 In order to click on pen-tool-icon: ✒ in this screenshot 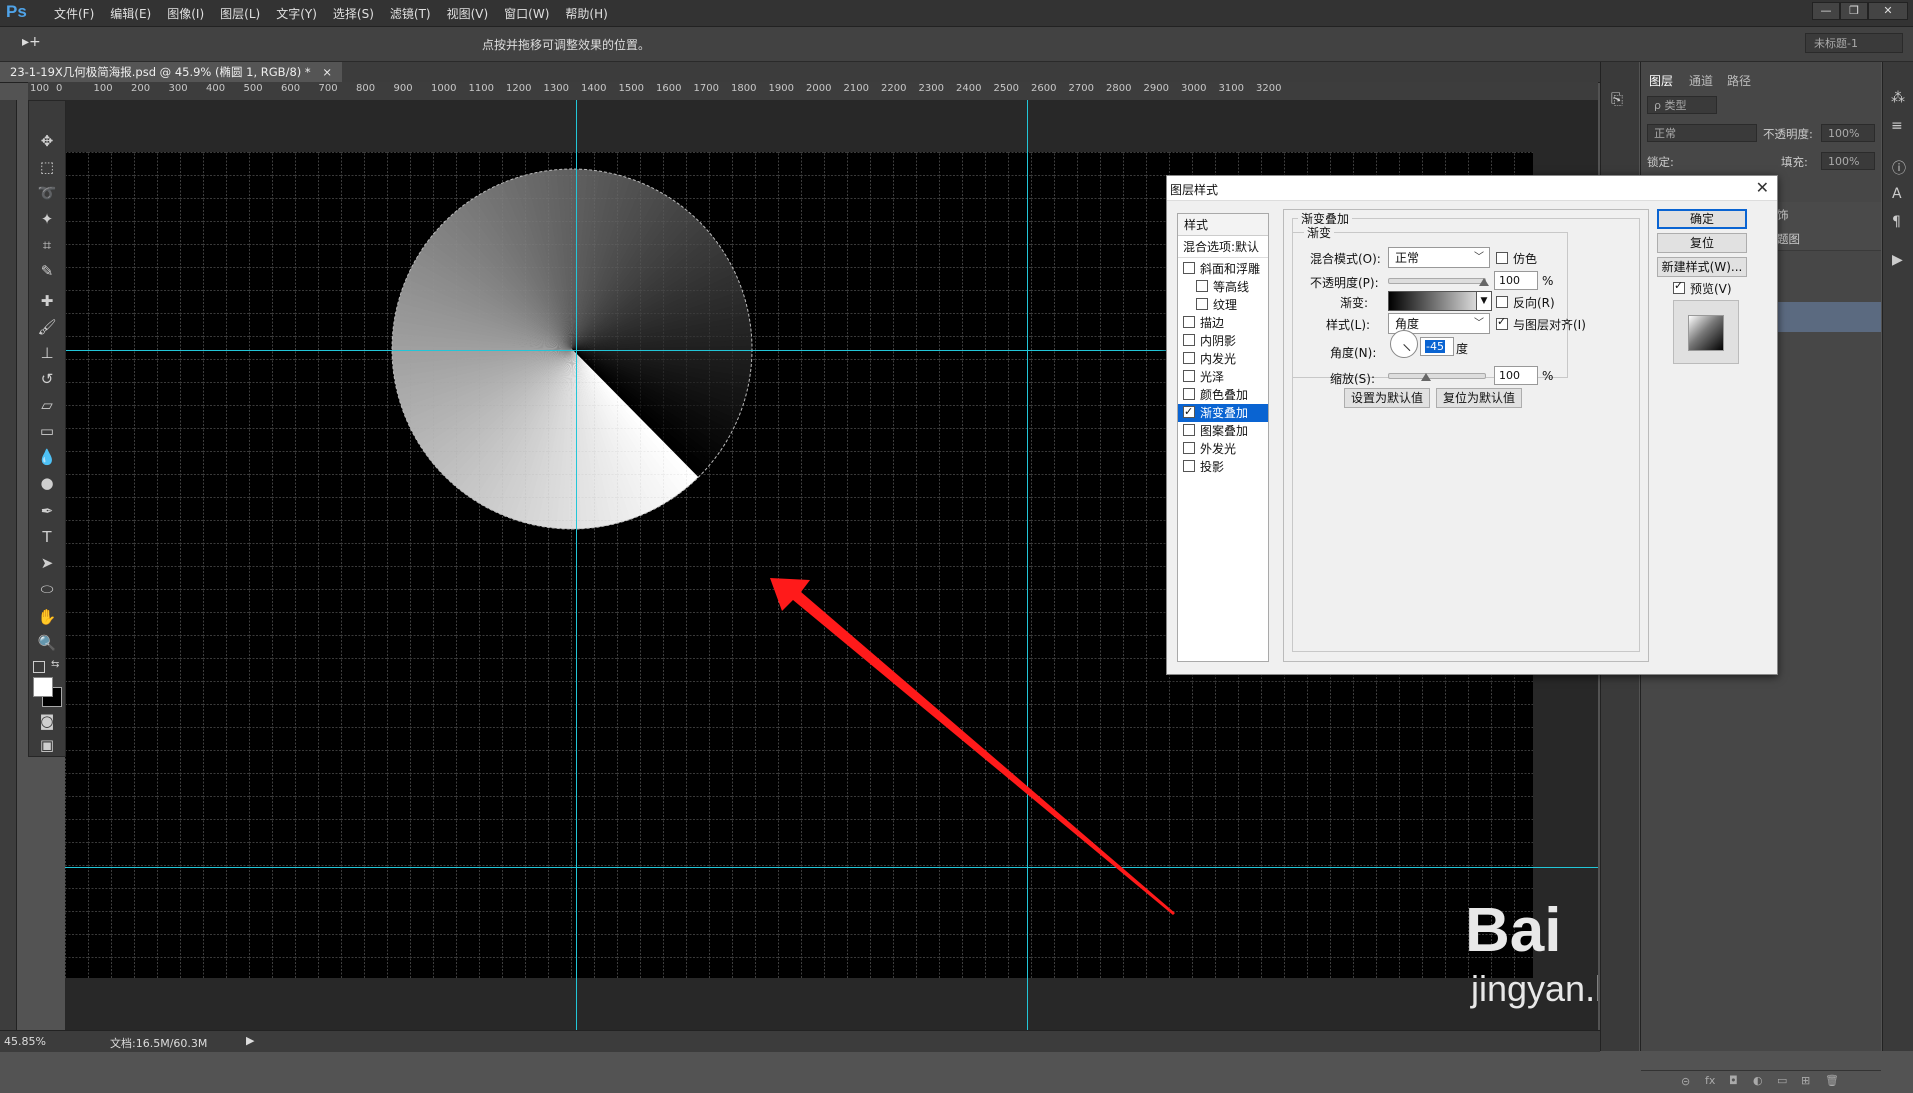, I will do `click(47, 511)`.